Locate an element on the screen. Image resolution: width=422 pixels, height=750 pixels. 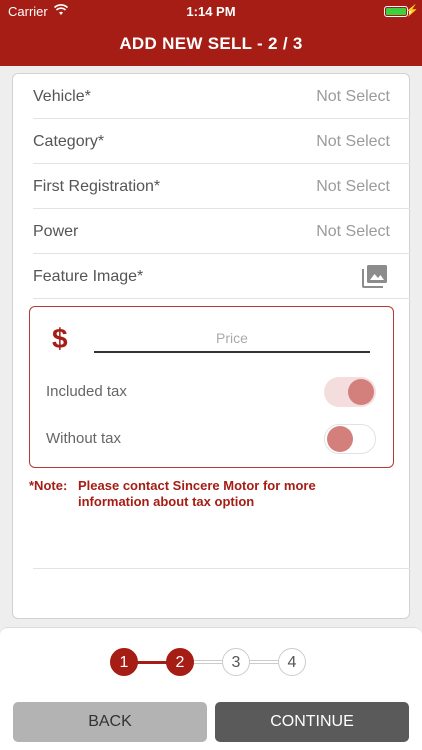
power-label: Power is located at coordinates (56, 231).